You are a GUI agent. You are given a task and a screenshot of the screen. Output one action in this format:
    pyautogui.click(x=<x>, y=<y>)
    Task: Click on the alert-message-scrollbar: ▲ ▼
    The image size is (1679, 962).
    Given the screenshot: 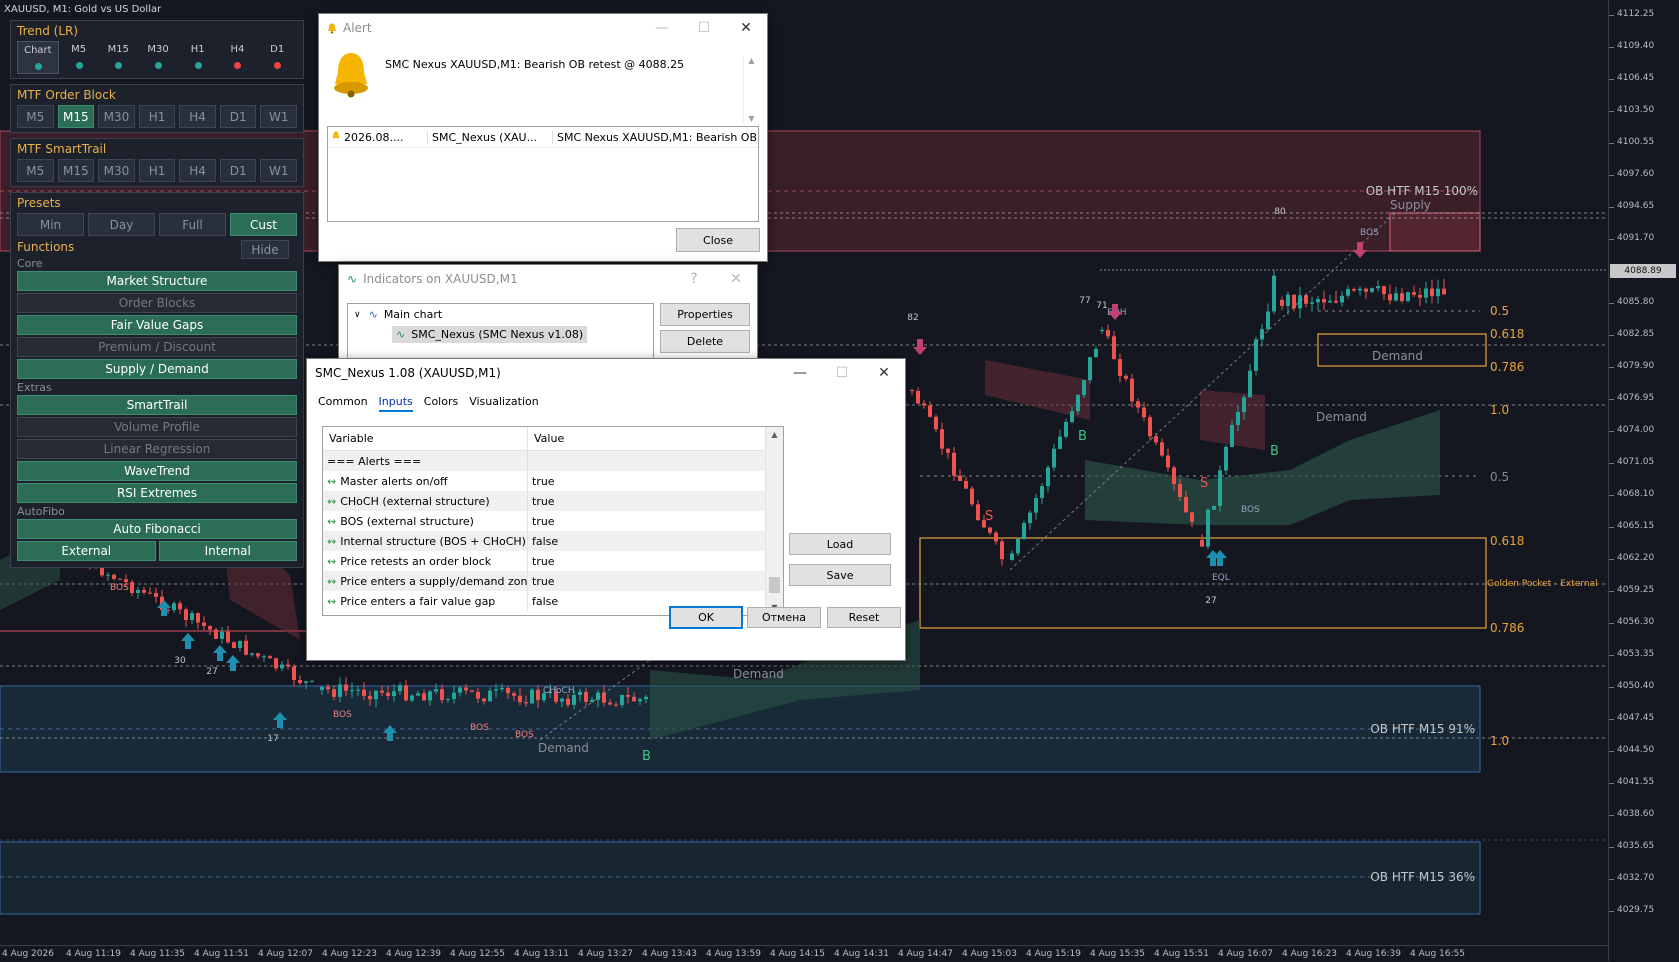 What is the action you would take?
    pyautogui.click(x=751, y=89)
    